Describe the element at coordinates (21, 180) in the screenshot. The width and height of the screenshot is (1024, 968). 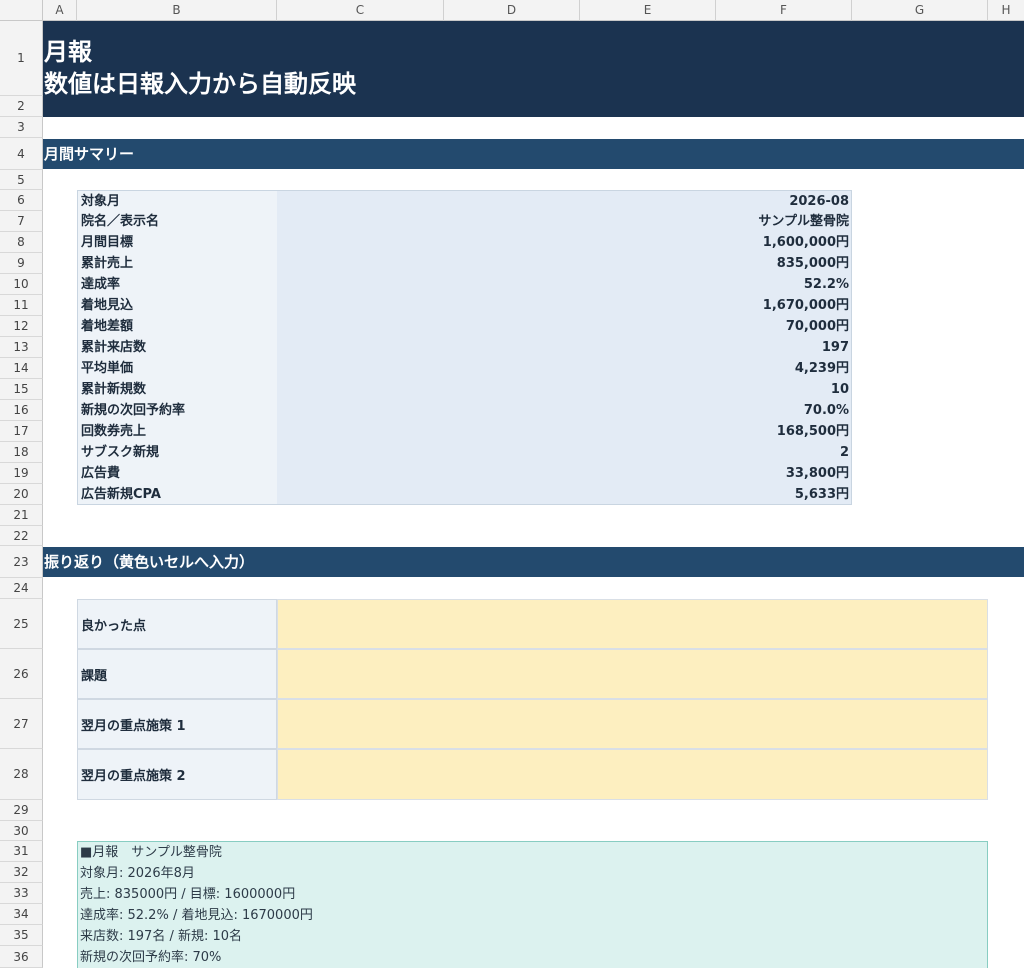
I see `row-header: 5` at that location.